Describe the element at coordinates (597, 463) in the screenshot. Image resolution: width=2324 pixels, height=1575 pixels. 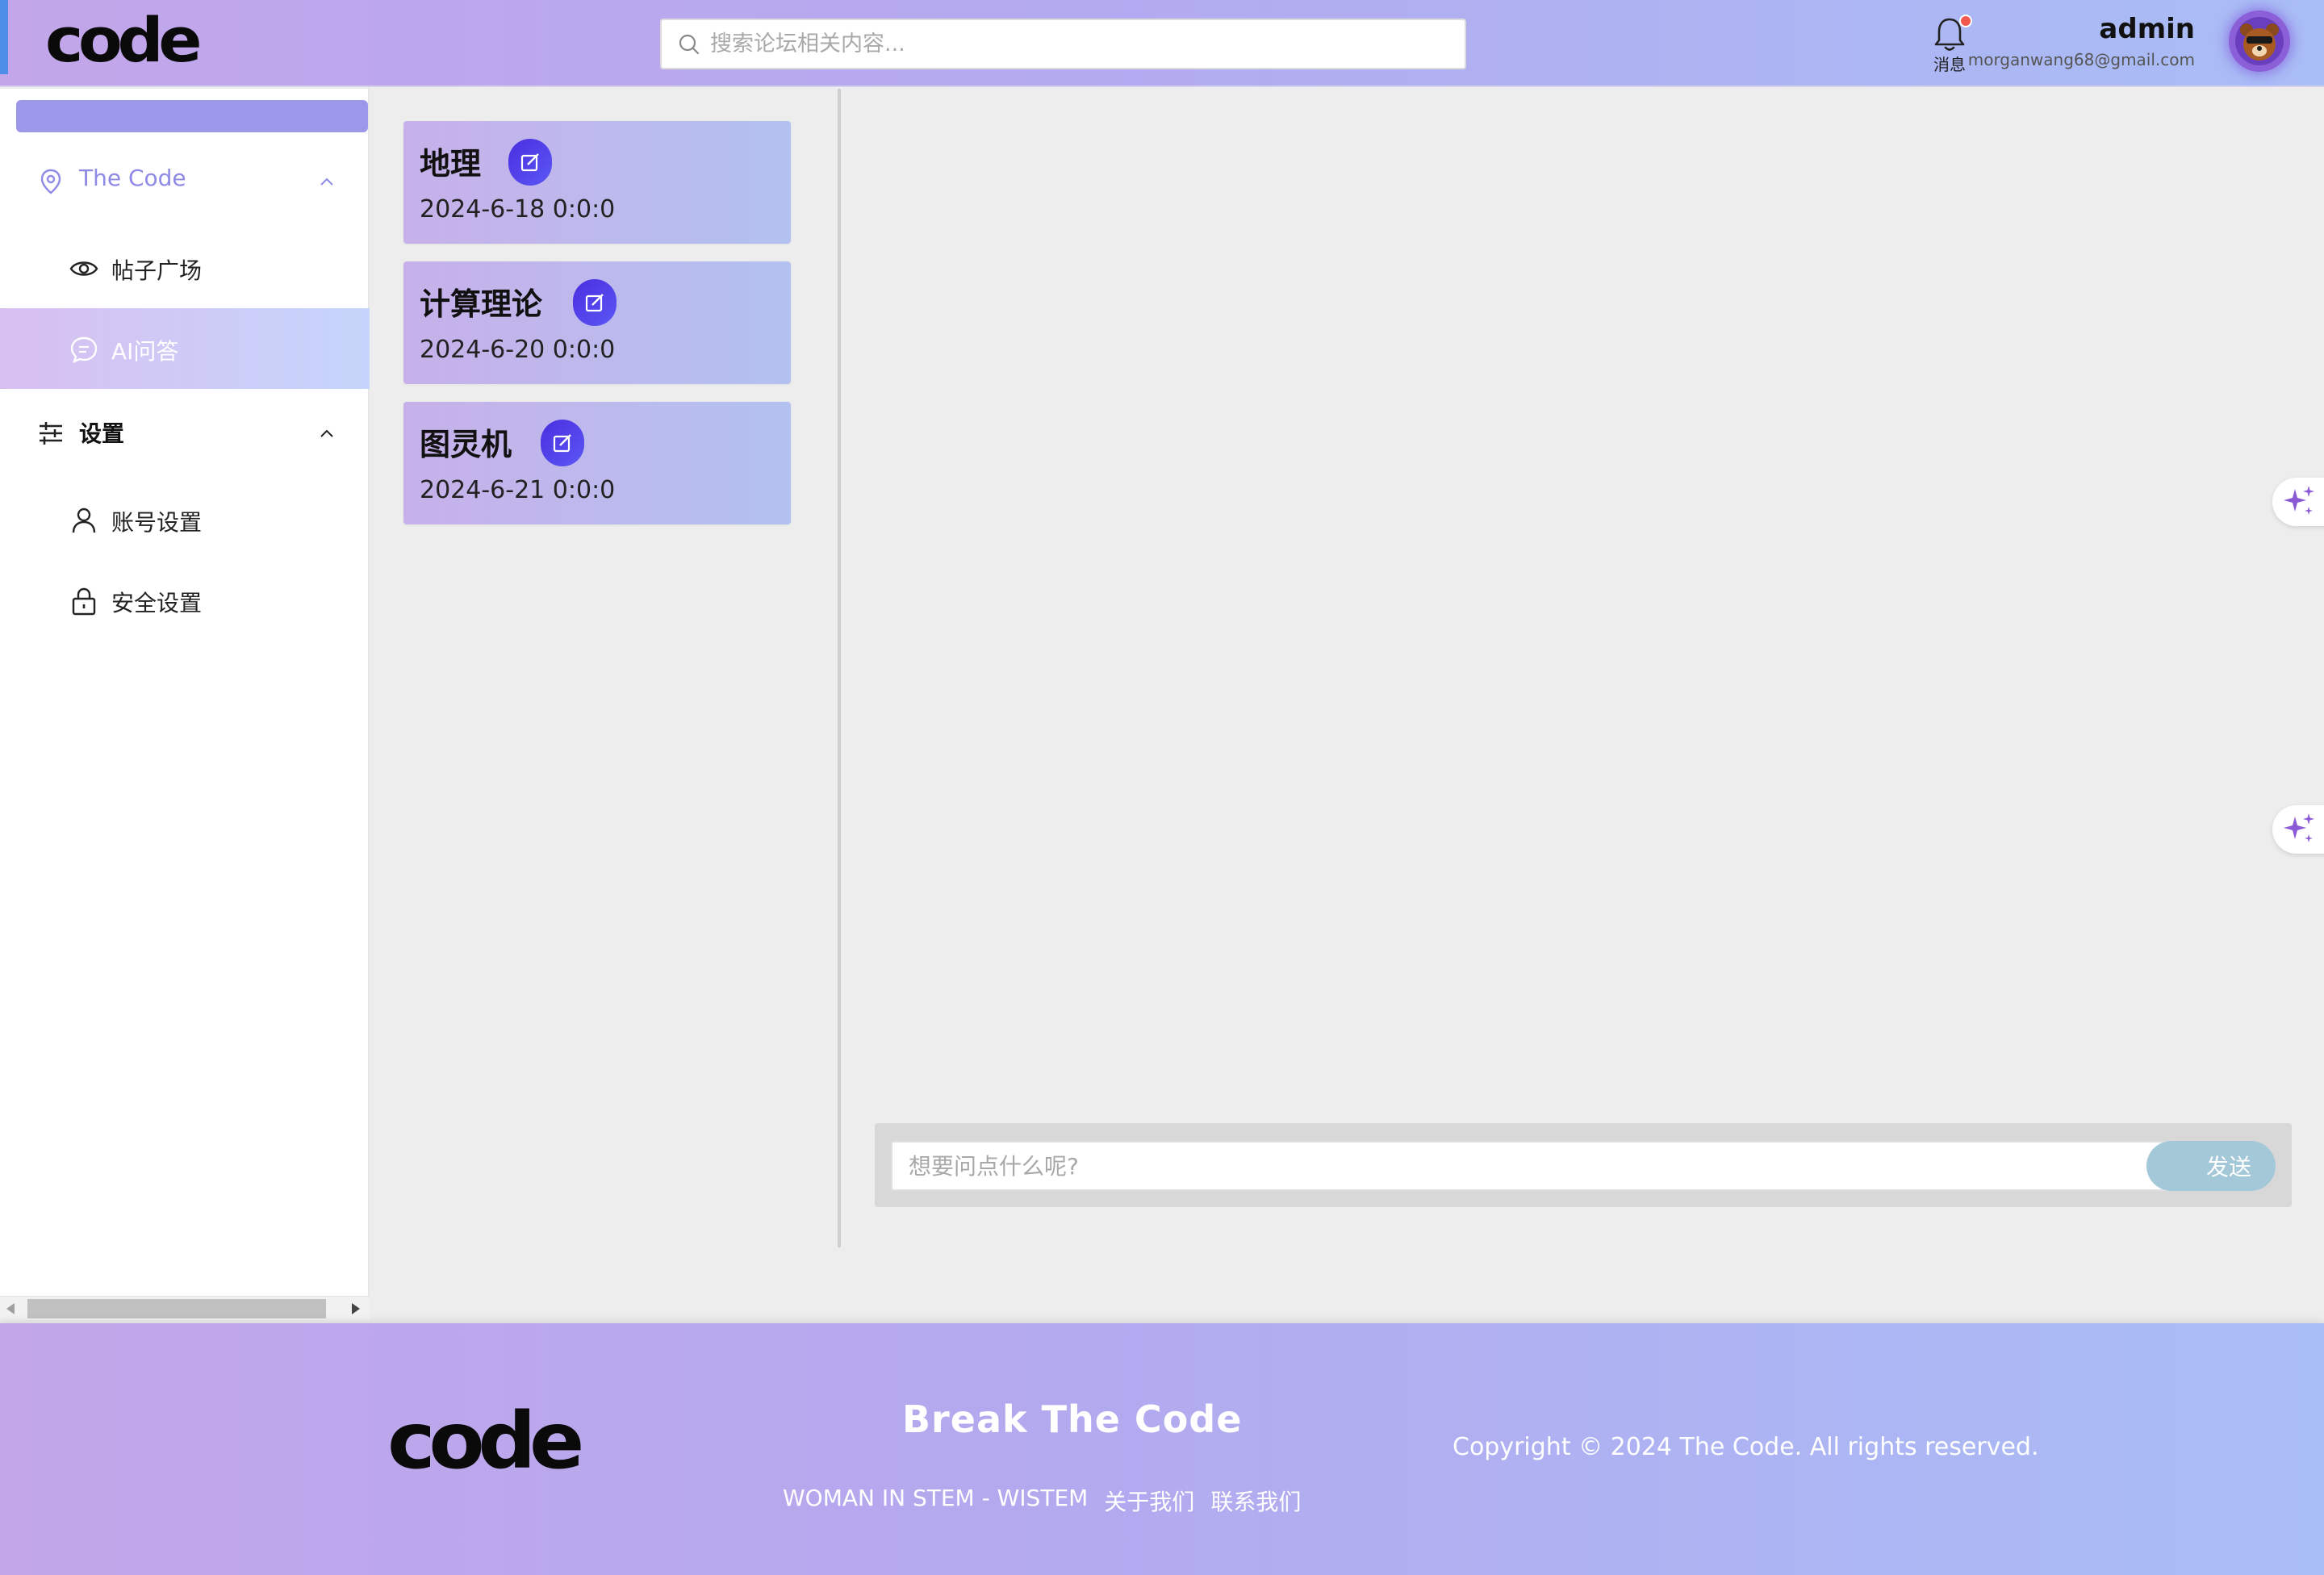
I see `conversation-card: 图灵机 2024-6-21 0:0:0` at that location.